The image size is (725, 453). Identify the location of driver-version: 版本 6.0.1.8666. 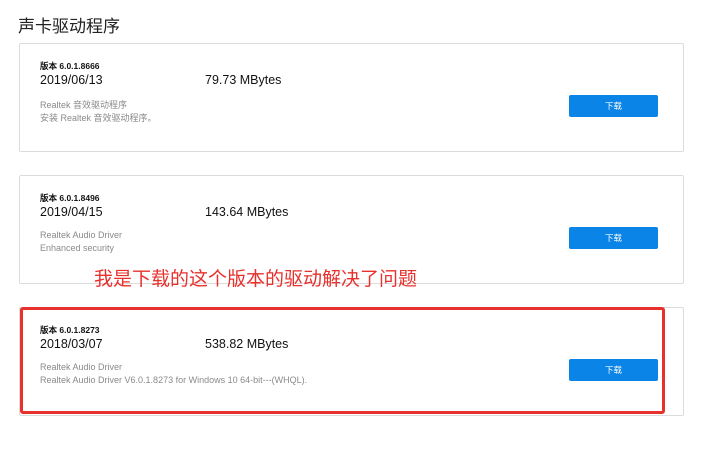
(70, 66).